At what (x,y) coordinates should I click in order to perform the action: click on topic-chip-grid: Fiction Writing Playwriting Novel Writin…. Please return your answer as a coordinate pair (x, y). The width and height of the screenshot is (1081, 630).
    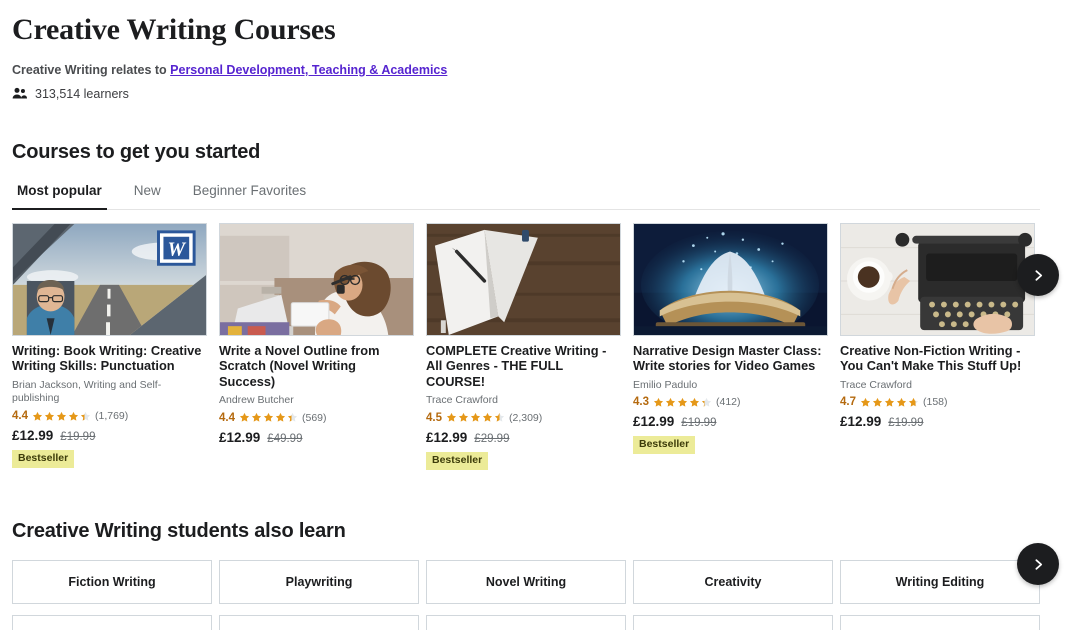
    Looking at the image, I should click on (529, 594).